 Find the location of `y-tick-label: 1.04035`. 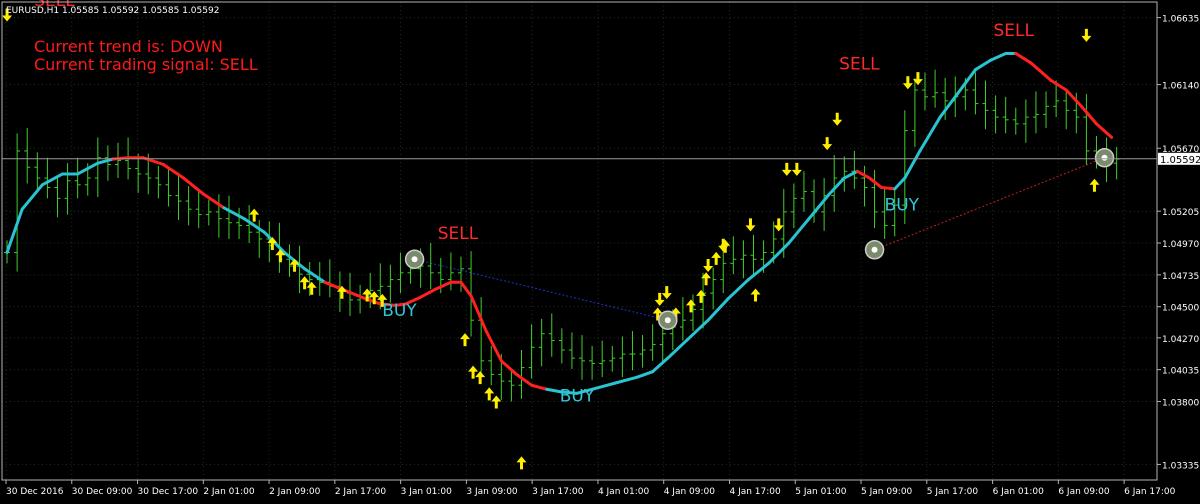

y-tick-label: 1.04035 is located at coordinates (1180, 372).